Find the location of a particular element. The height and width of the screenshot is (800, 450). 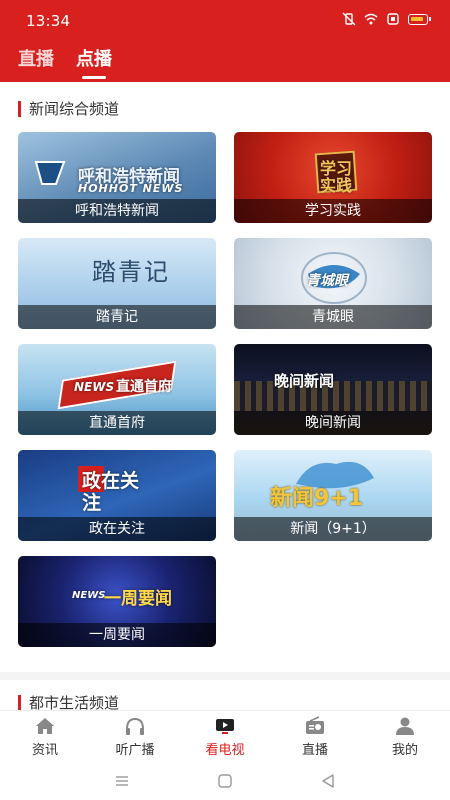

nav-label: 听广播 is located at coordinates (135, 750).